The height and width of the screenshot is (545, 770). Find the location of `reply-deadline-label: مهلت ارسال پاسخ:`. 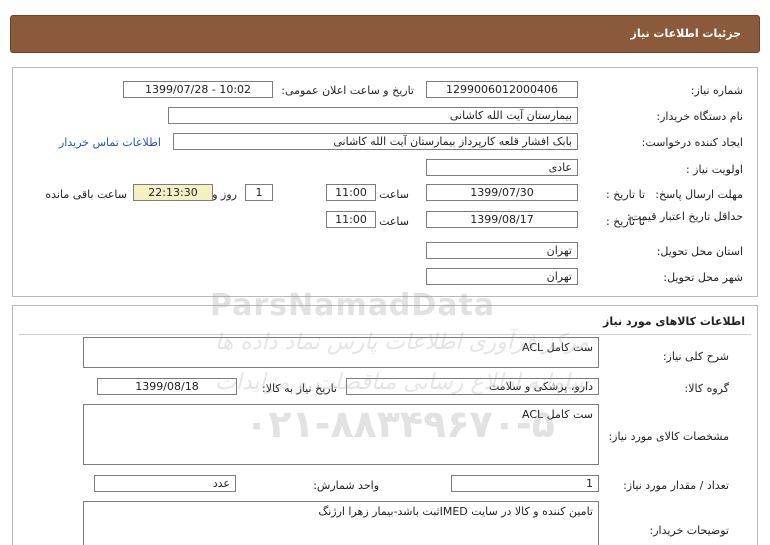

reply-deadline-label: مهلت ارسال پاسخ: is located at coordinates (699, 194).